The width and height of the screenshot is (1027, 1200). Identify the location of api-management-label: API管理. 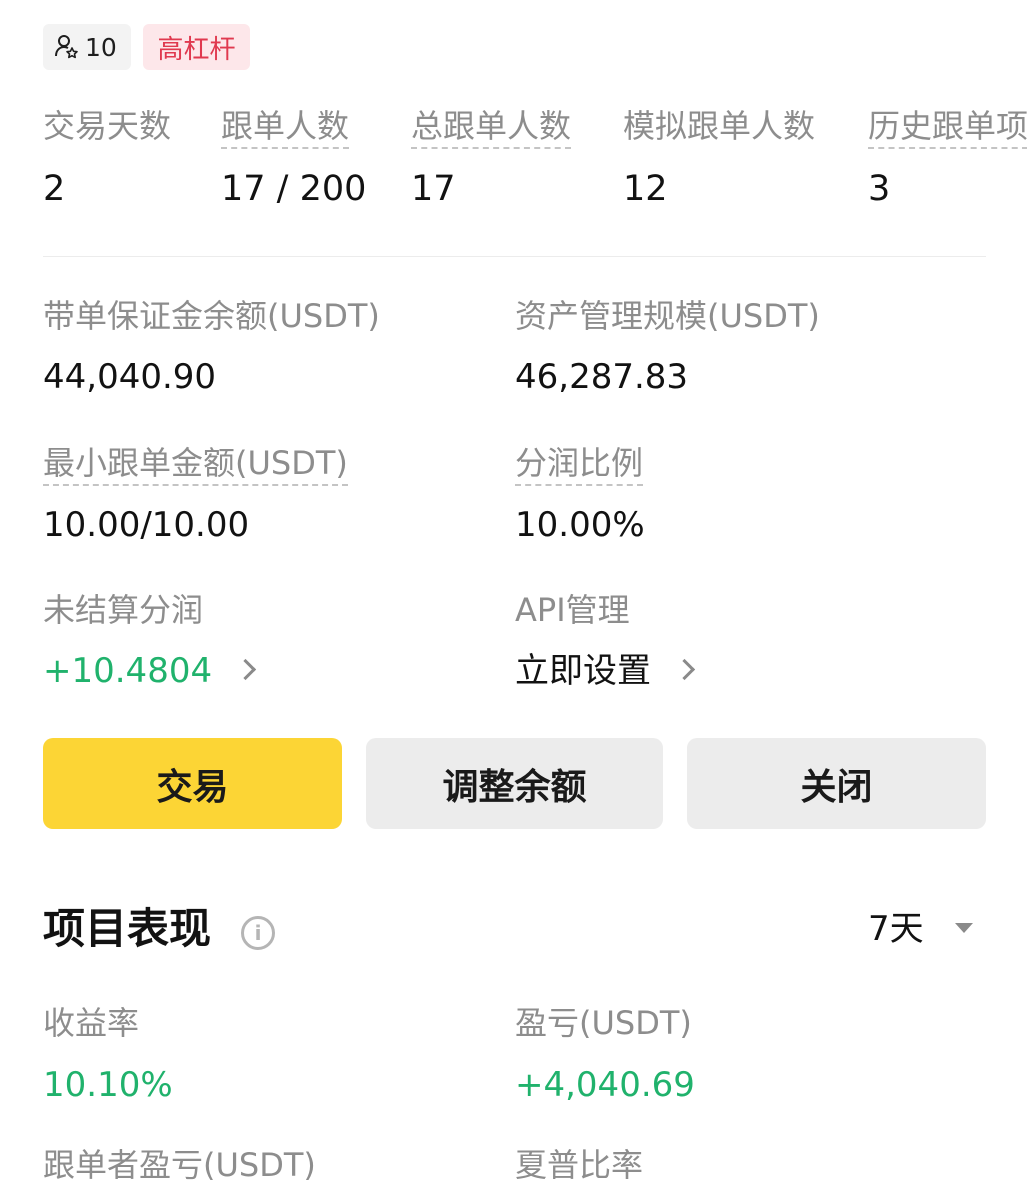
(572, 610).